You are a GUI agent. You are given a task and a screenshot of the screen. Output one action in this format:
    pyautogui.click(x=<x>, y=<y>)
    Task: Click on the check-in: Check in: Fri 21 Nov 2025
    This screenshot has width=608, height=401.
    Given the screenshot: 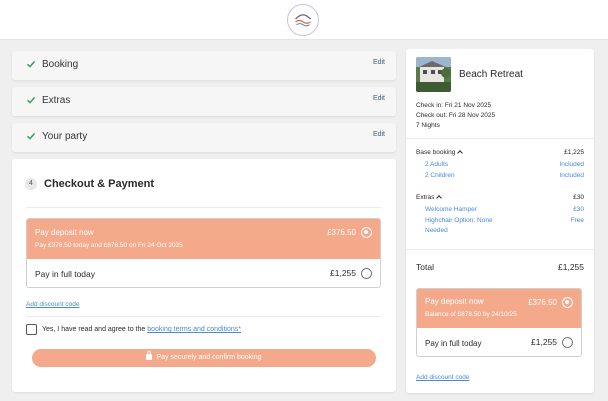 What is the action you would take?
    pyautogui.click(x=454, y=105)
    